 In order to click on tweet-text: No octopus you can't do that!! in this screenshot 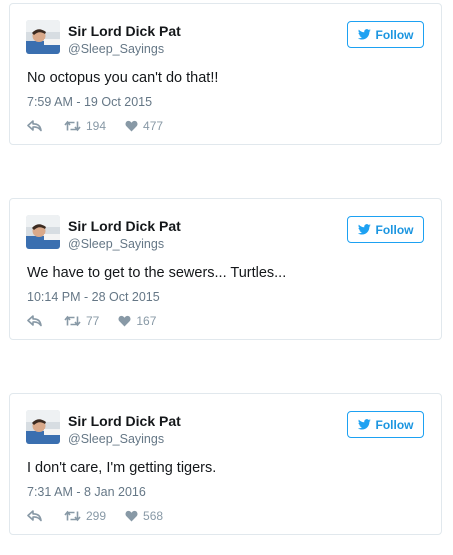, I will do `click(123, 78)`.